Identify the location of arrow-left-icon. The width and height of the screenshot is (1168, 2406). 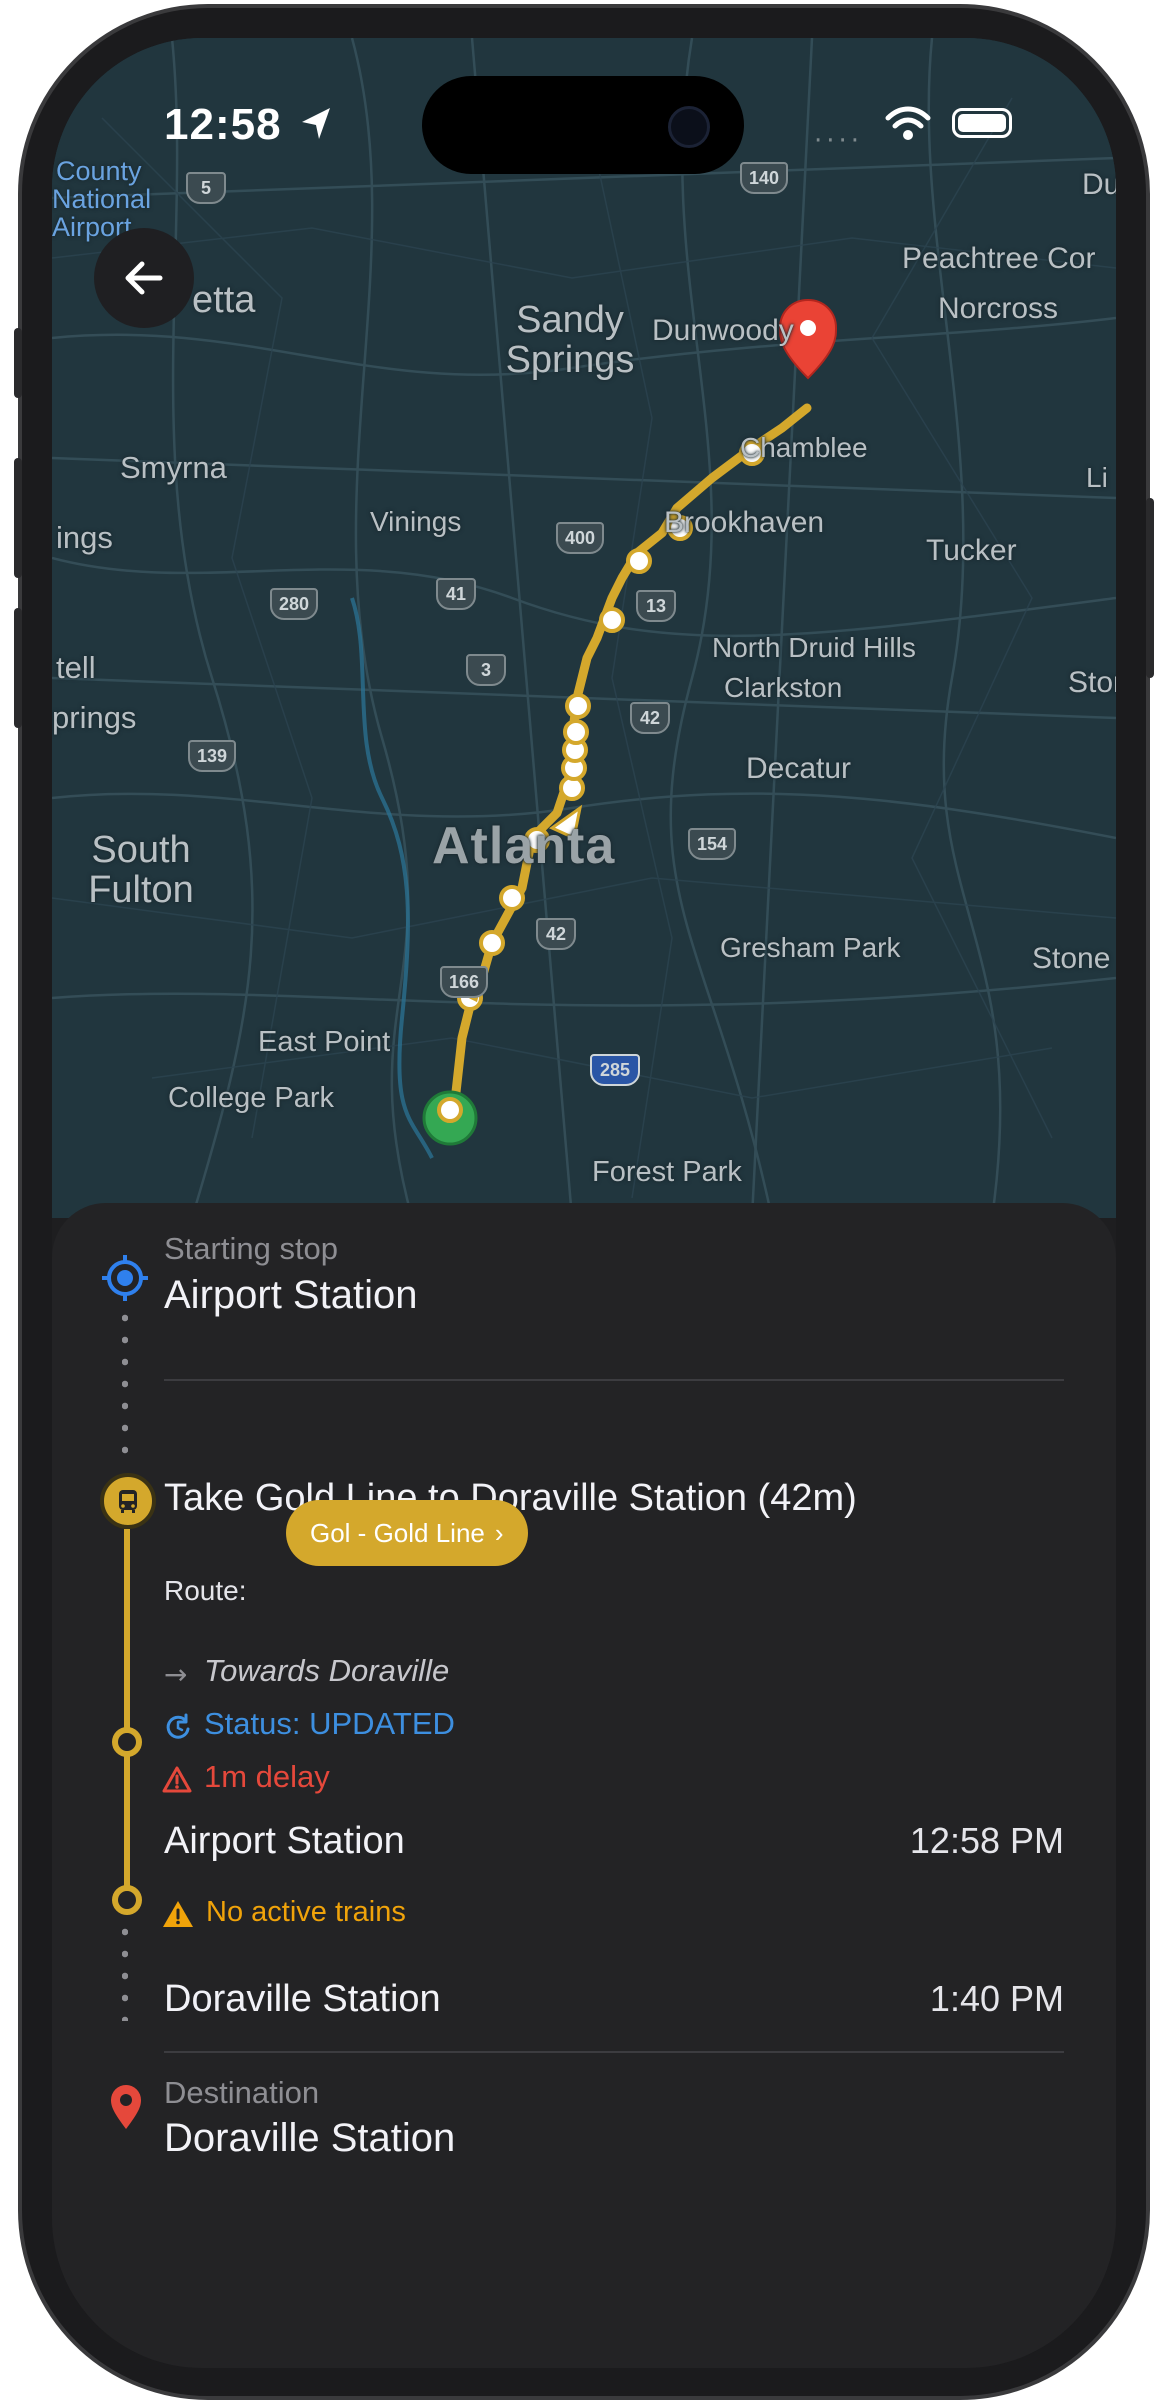
(144, 278).